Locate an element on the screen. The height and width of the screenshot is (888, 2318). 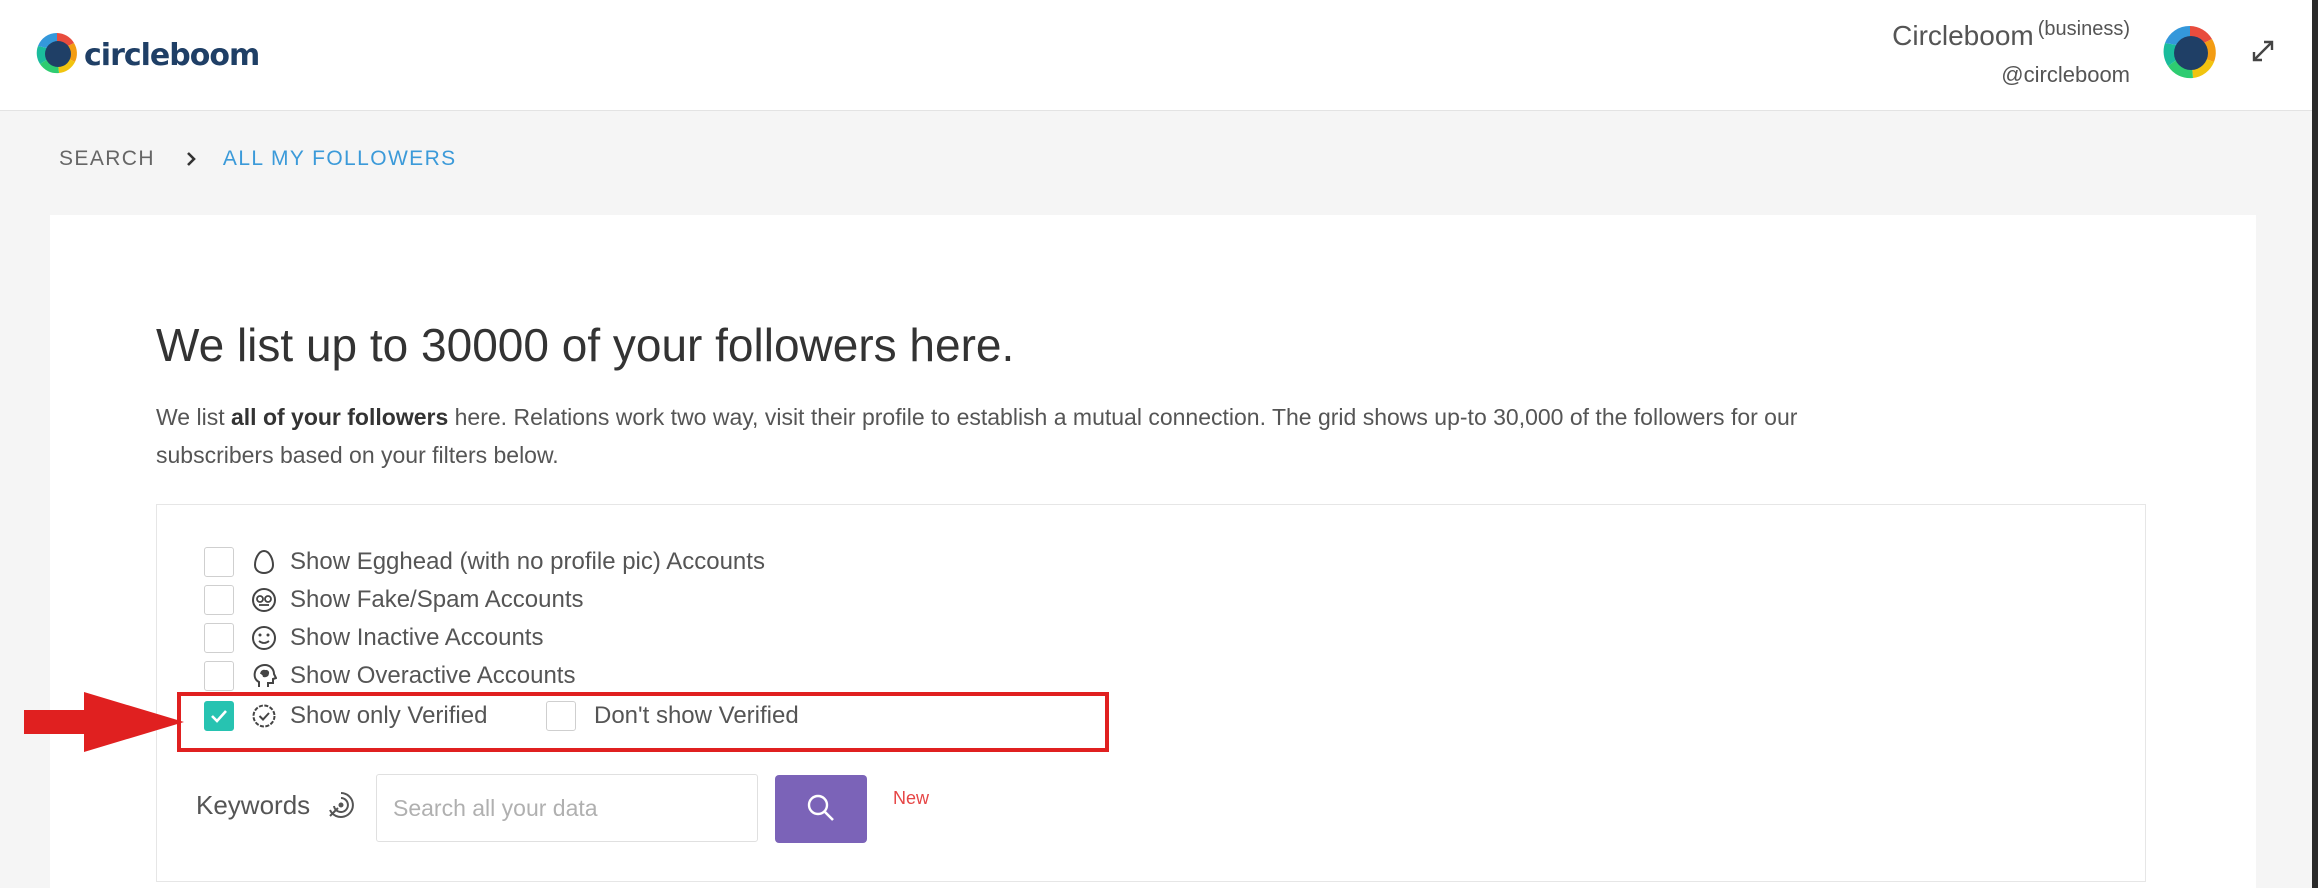
inactive-label: Show Inactive Accounts is located at coordinates (417, 637).